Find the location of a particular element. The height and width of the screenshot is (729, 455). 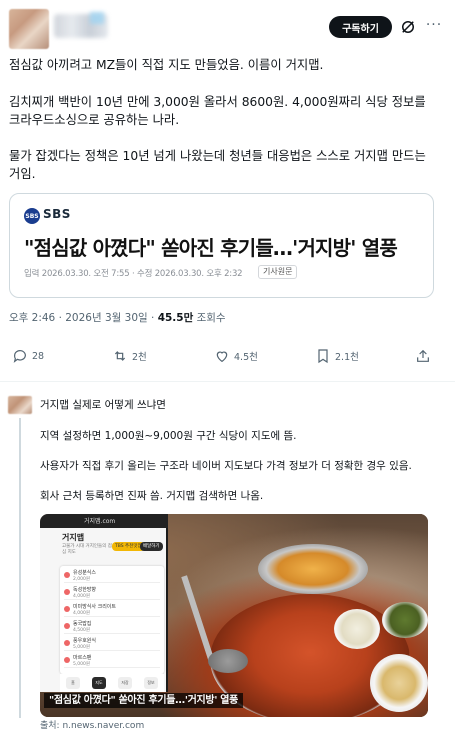

subscribe-button: 구독하기 is located at coordinates (360, 27).